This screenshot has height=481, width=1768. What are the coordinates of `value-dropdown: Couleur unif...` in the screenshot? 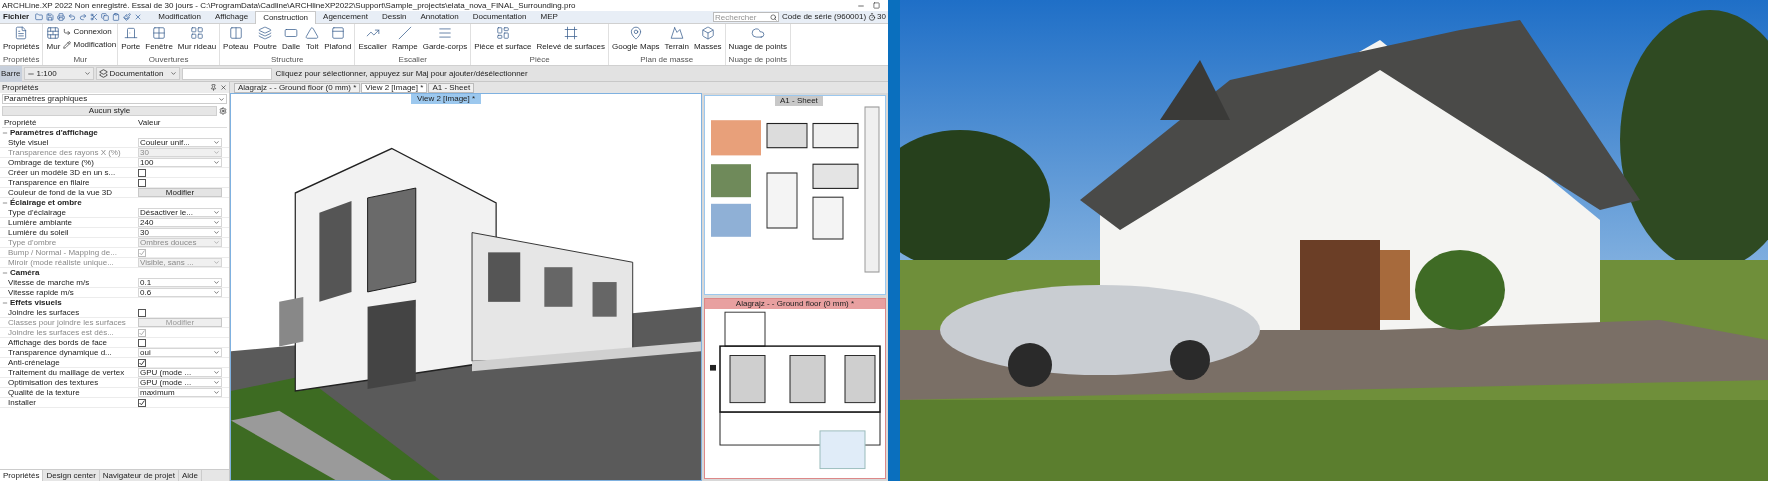 It's located at (180, 142).